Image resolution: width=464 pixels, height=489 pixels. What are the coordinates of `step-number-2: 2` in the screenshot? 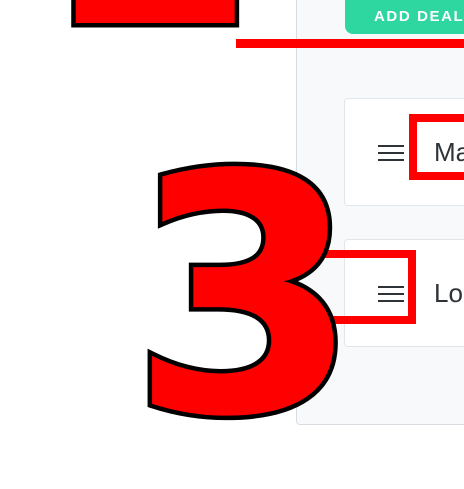 It's located at (157, 37).